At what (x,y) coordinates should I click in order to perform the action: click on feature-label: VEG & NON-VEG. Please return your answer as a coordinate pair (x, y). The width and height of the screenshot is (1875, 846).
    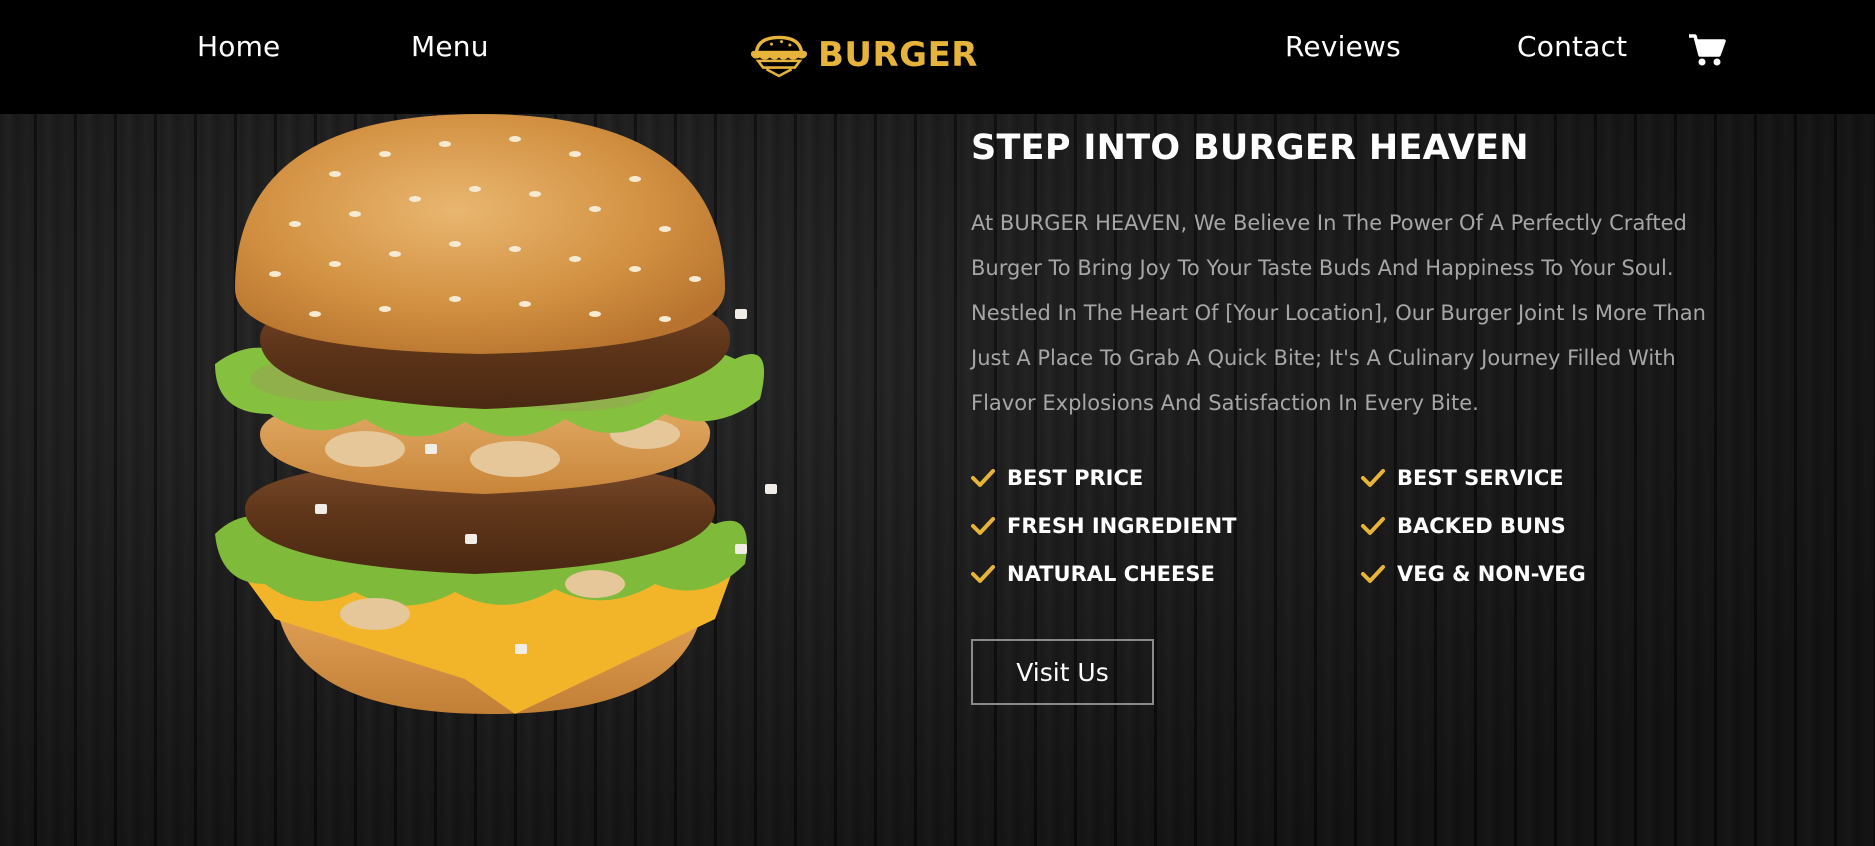
    Looking at the image, I should click on (1491, 574).